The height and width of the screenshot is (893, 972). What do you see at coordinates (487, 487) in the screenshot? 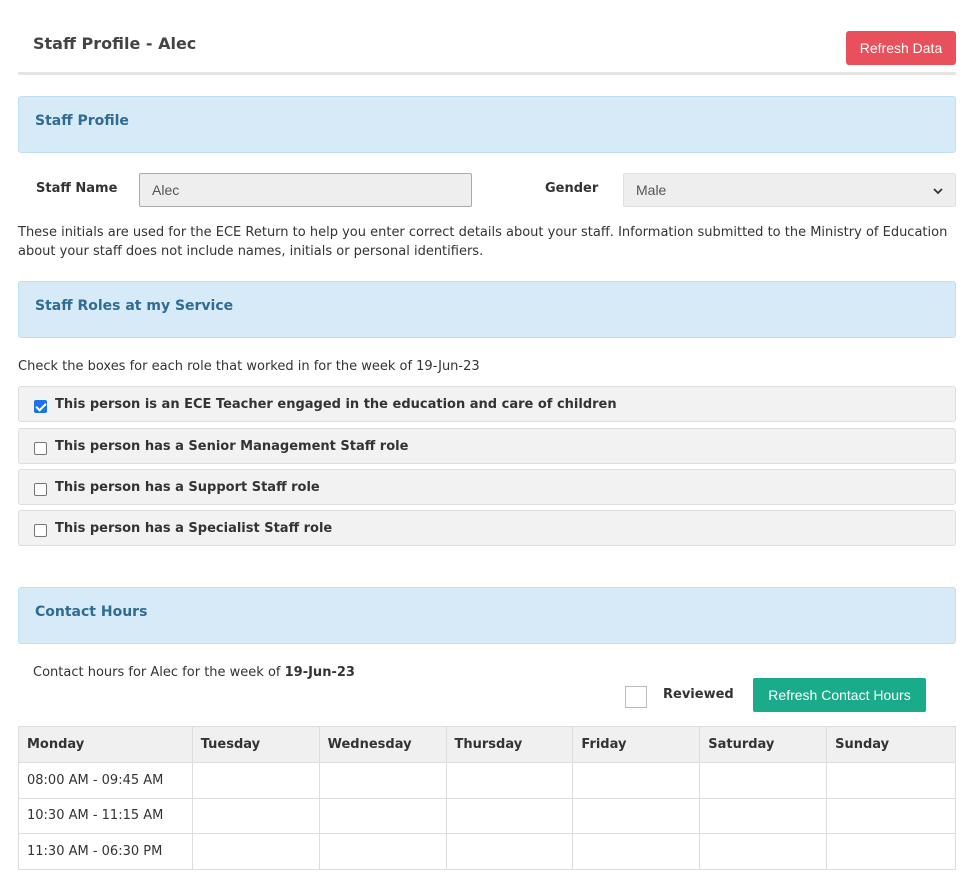
I see `role-row-support-staff: This person has a Support Staff role` at bounding box center [487, 487].